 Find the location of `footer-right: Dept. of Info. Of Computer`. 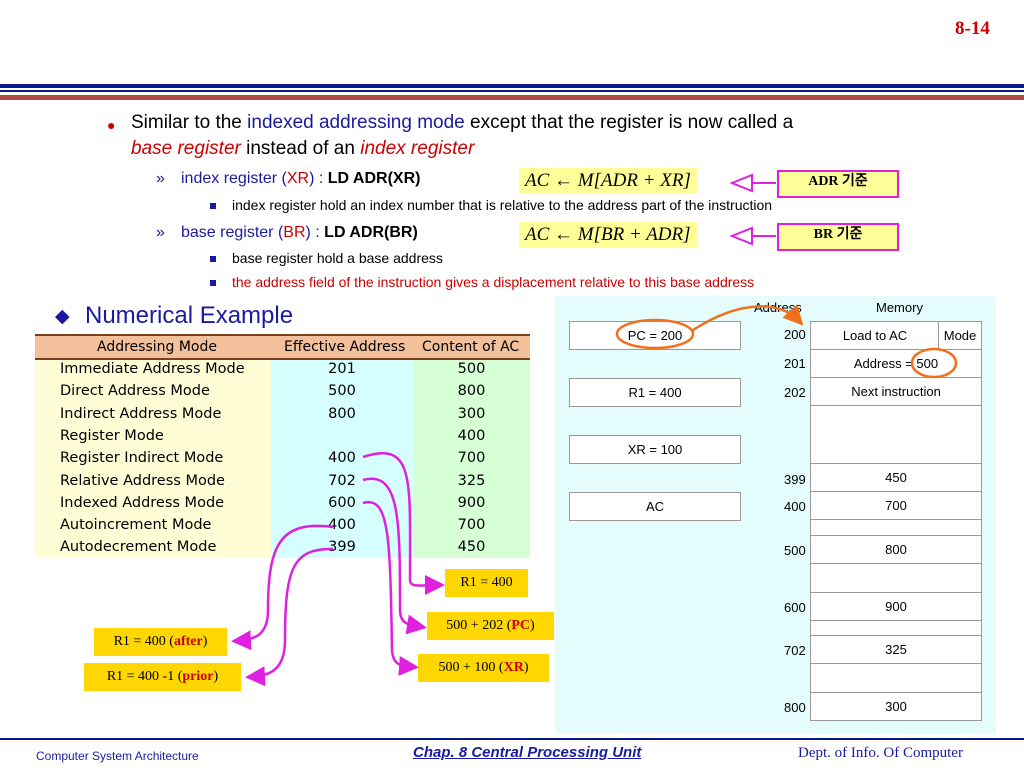

footer-right: Dept. of Info. Of Computer is located at coordinates (880, 753).